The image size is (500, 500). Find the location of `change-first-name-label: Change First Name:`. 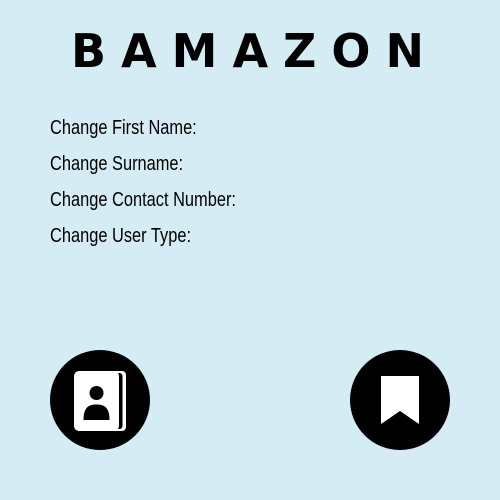

change-first-name-label: Change First Name: is located at coordinates (214, 128).